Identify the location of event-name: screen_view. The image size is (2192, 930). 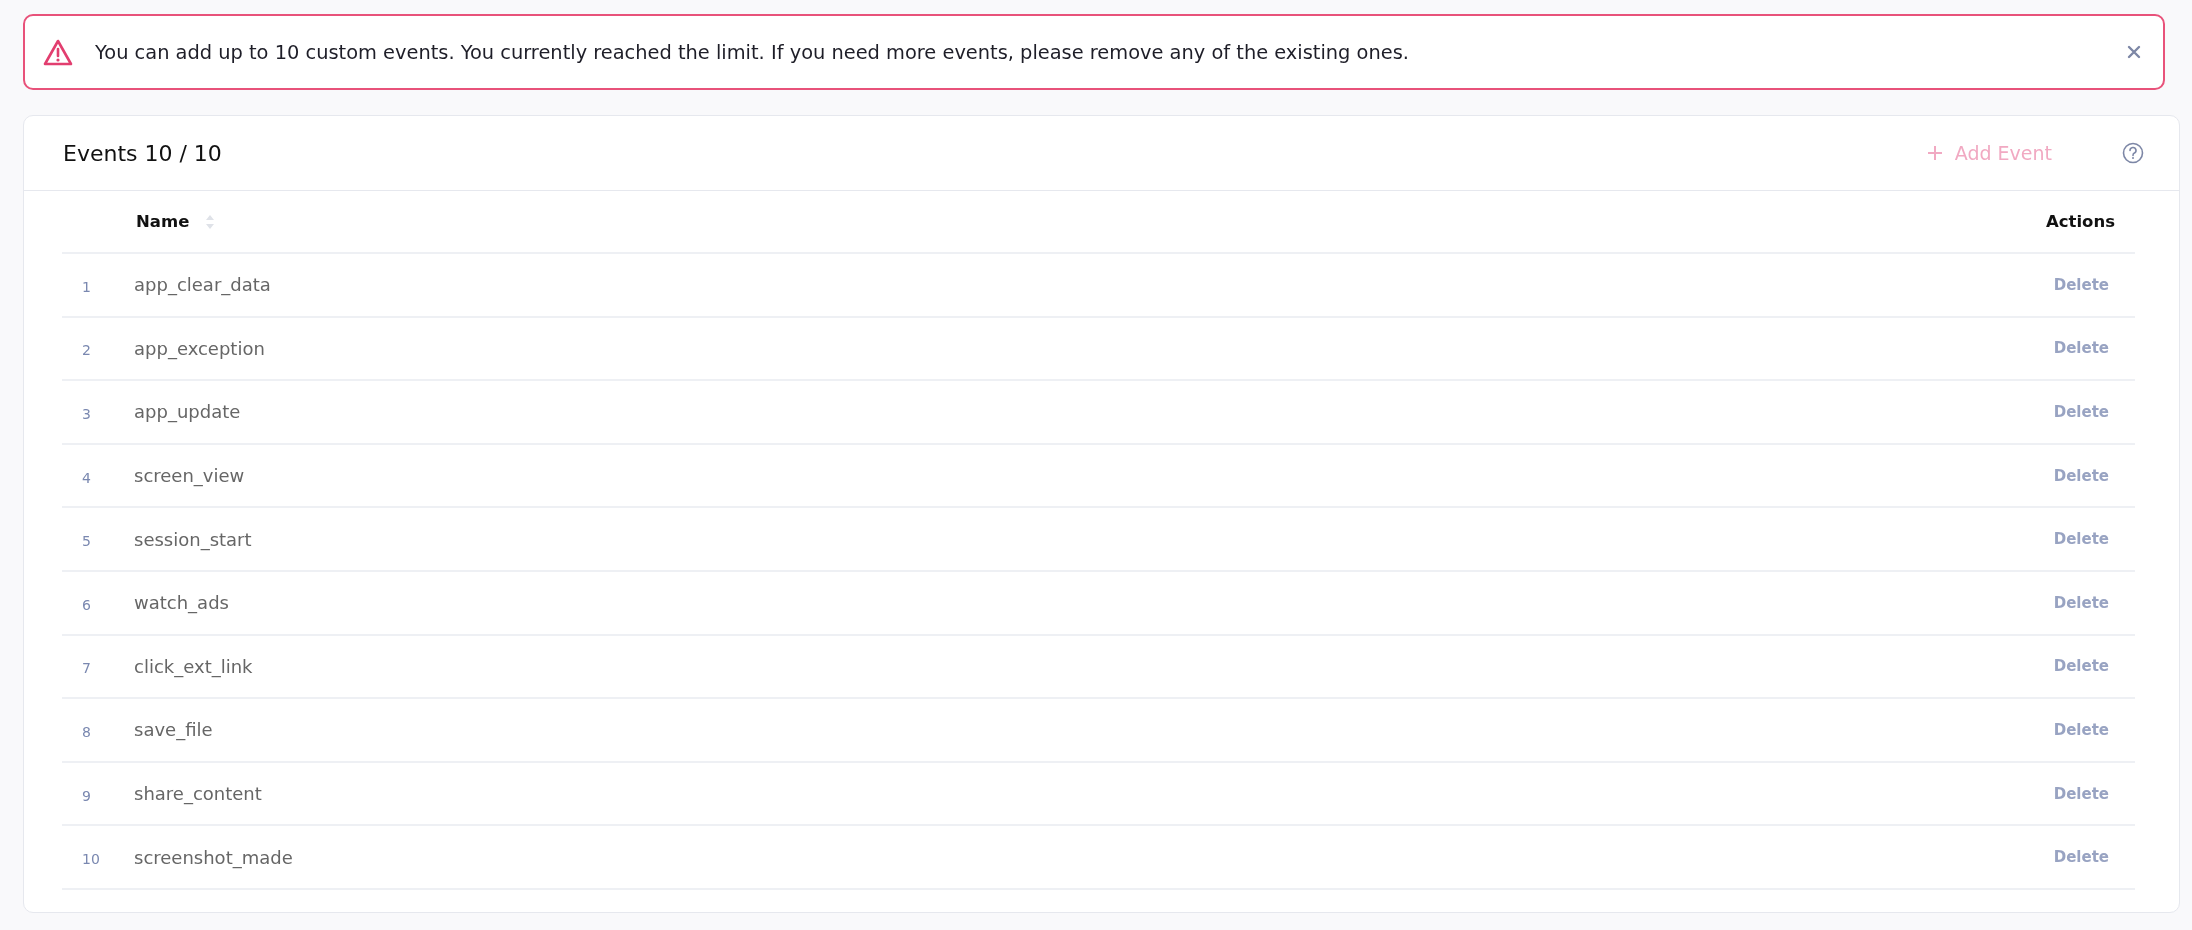
(190, 476).